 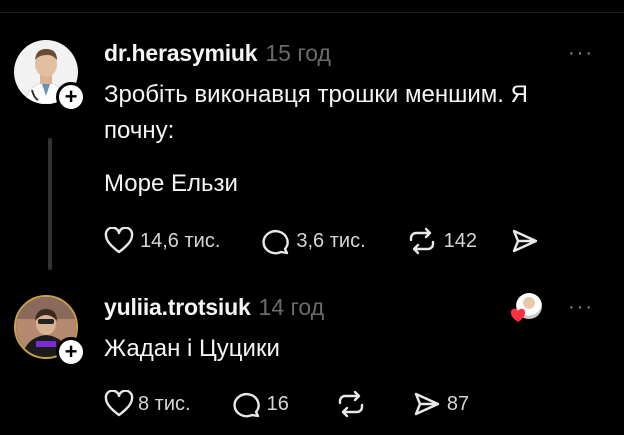 I want to click on top-divider, so click(x=312, y=12).